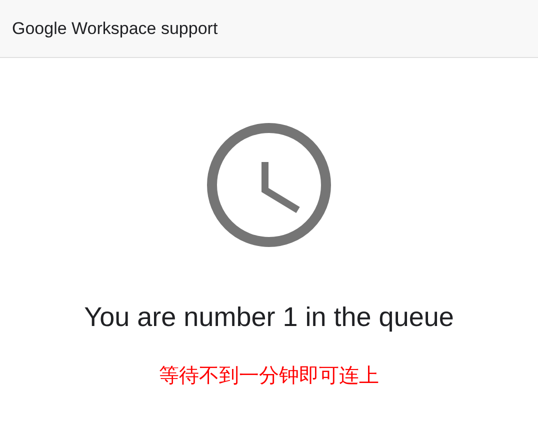  What do you see at coordinates (269, 185) in the screenshot?
I see `clock-icon` at bounding box center [269, 185].